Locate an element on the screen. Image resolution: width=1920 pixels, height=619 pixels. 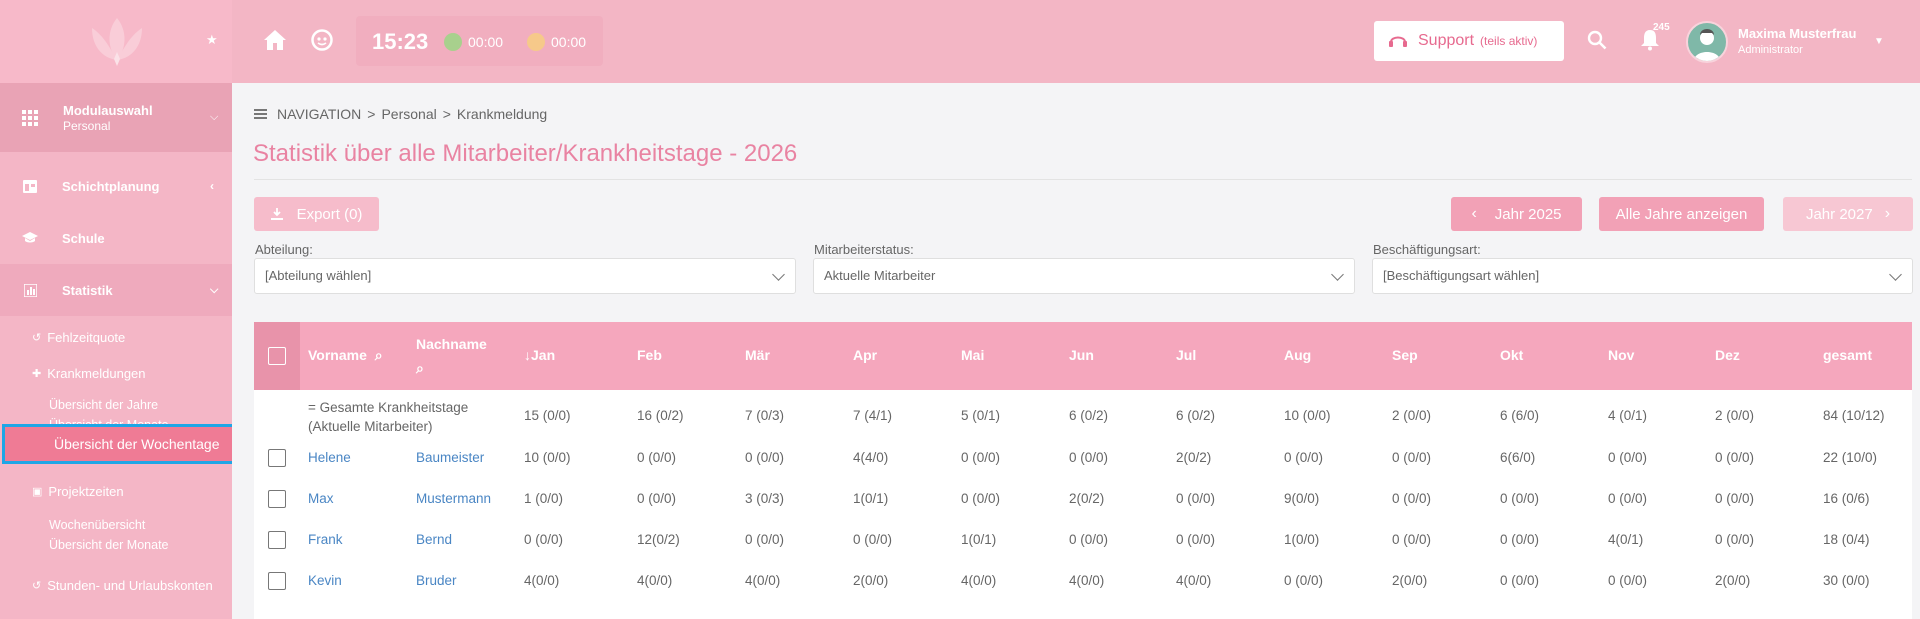
table-cell: 6(6/0) is located at coordinates (1518, 457).